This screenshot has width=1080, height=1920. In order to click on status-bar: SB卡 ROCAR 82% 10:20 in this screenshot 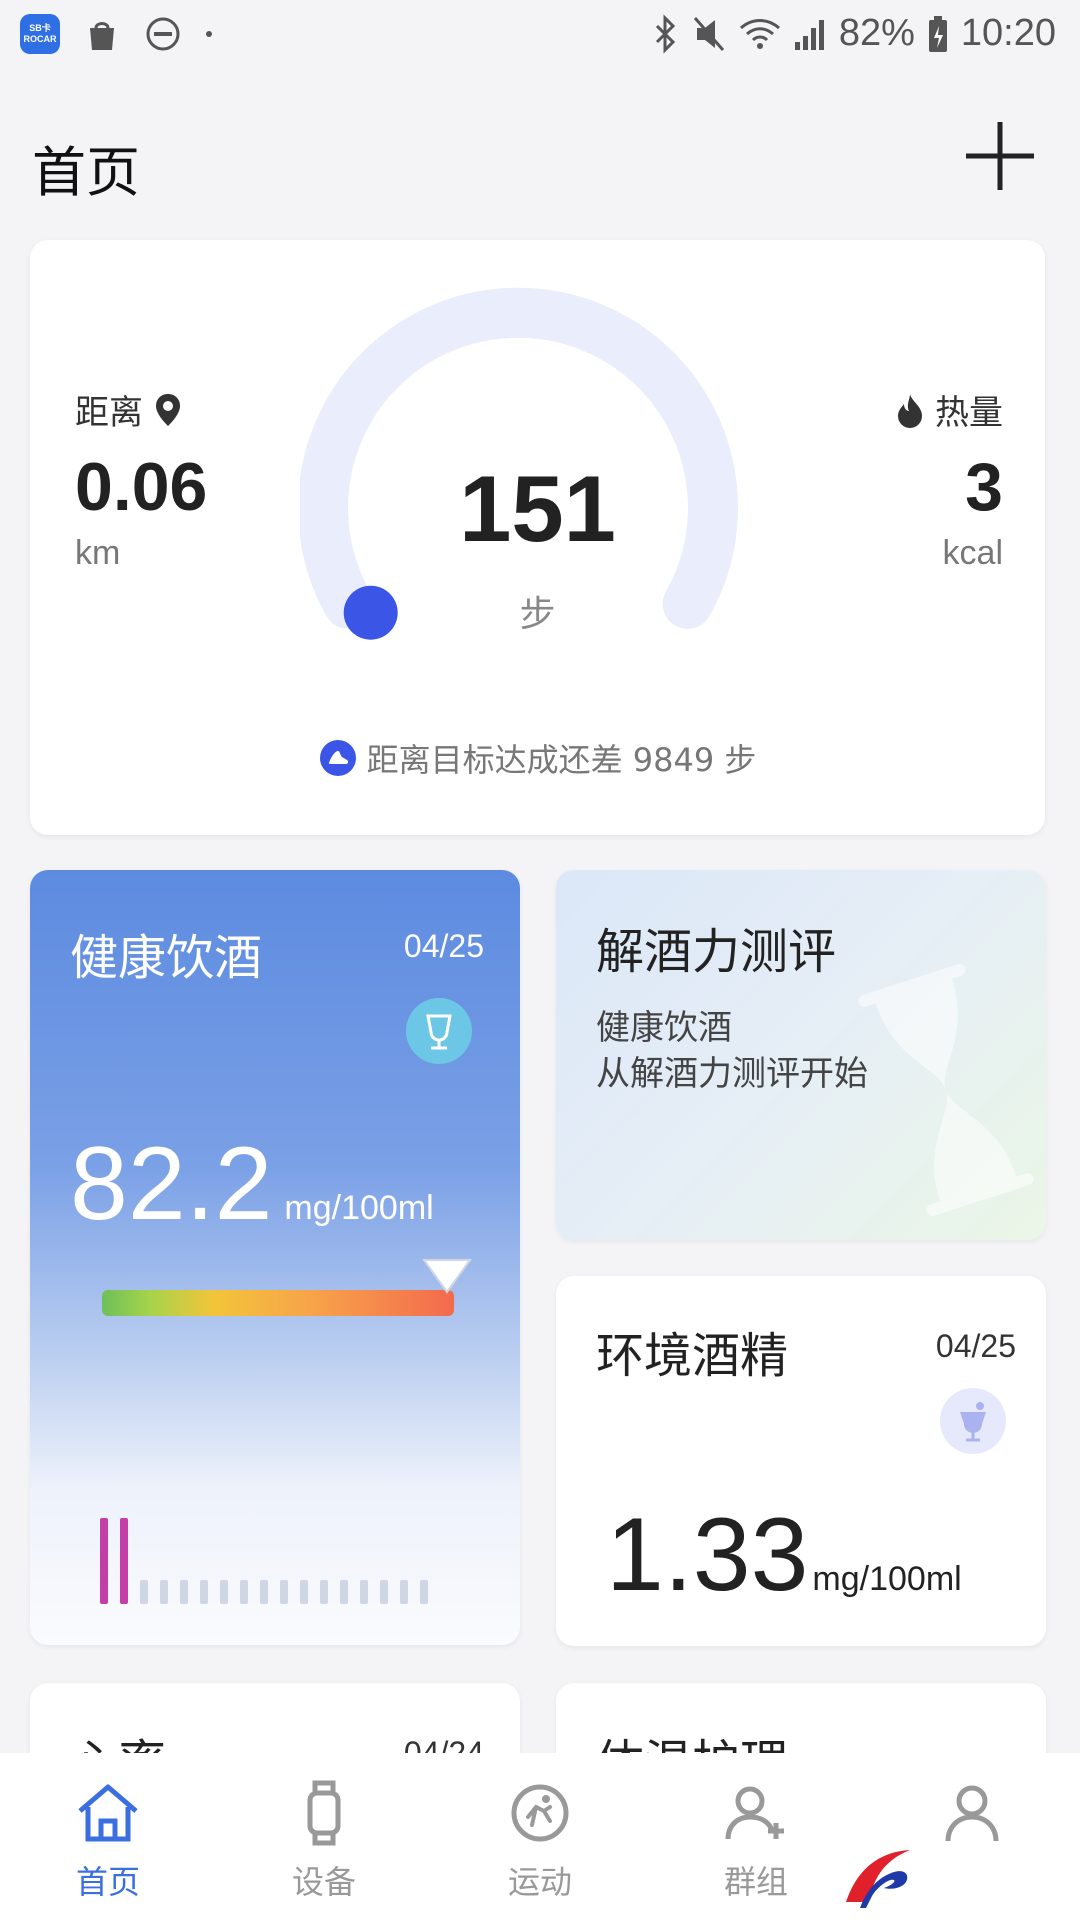, I will do `click(540, 38)`.